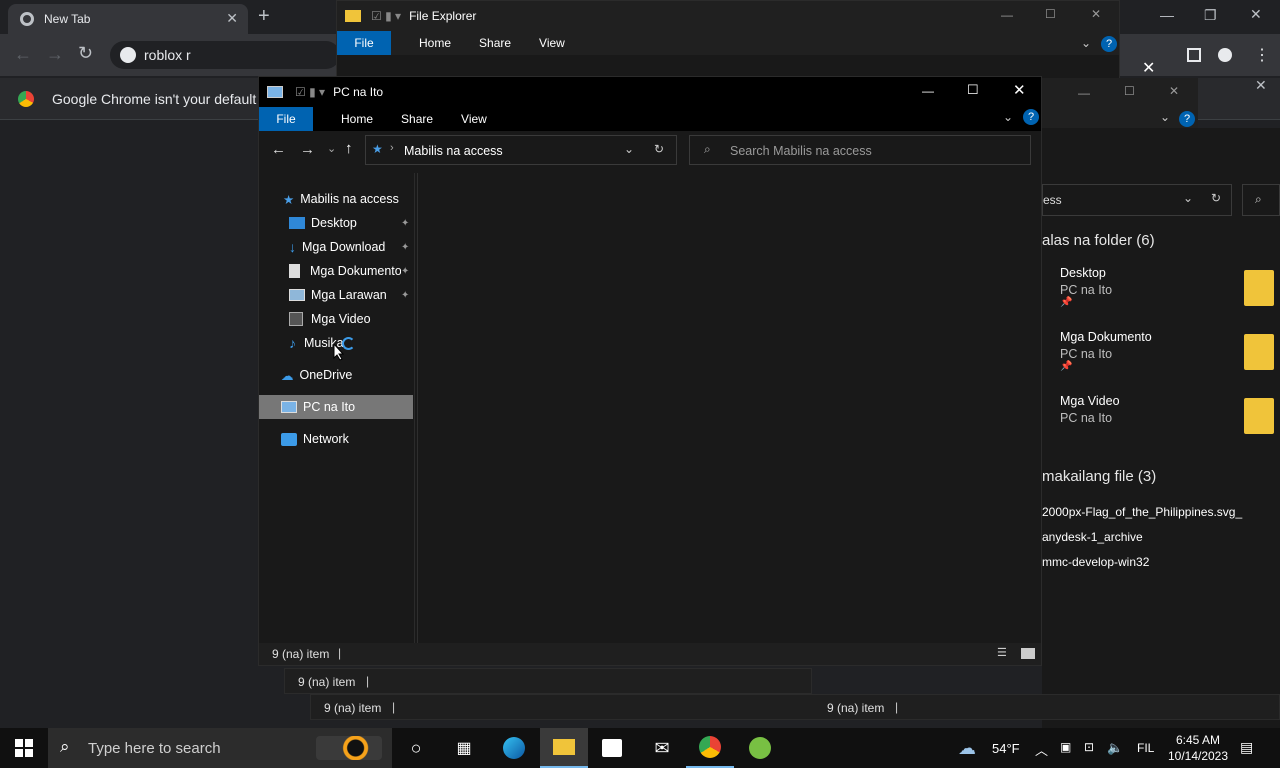 Image resolution: width=1280 pixels, height=768 pixels. What do you see at coordinates (514, 748) in the screenshot?
I see `edge-icon` at bounding box center [514, 748].